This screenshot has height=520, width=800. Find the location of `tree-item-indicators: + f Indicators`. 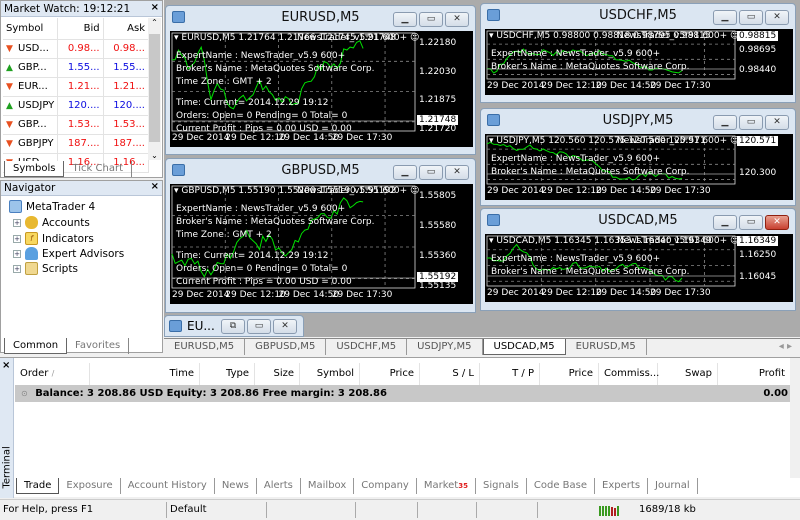

tree-item-indicators: + f Indicators is located at coordinates (53, 238).